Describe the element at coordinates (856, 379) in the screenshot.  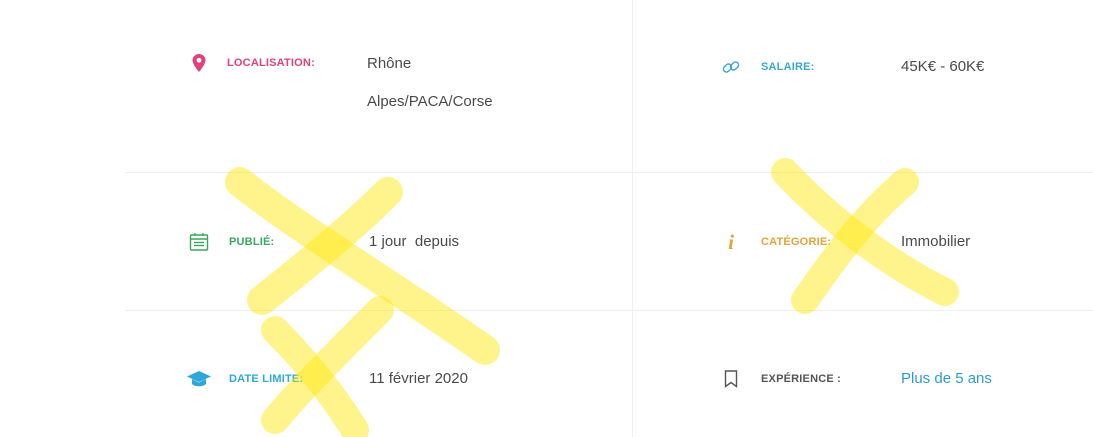
I see `experience-field: EXPÉRIENCE : Plus de 5 ans` at that location.